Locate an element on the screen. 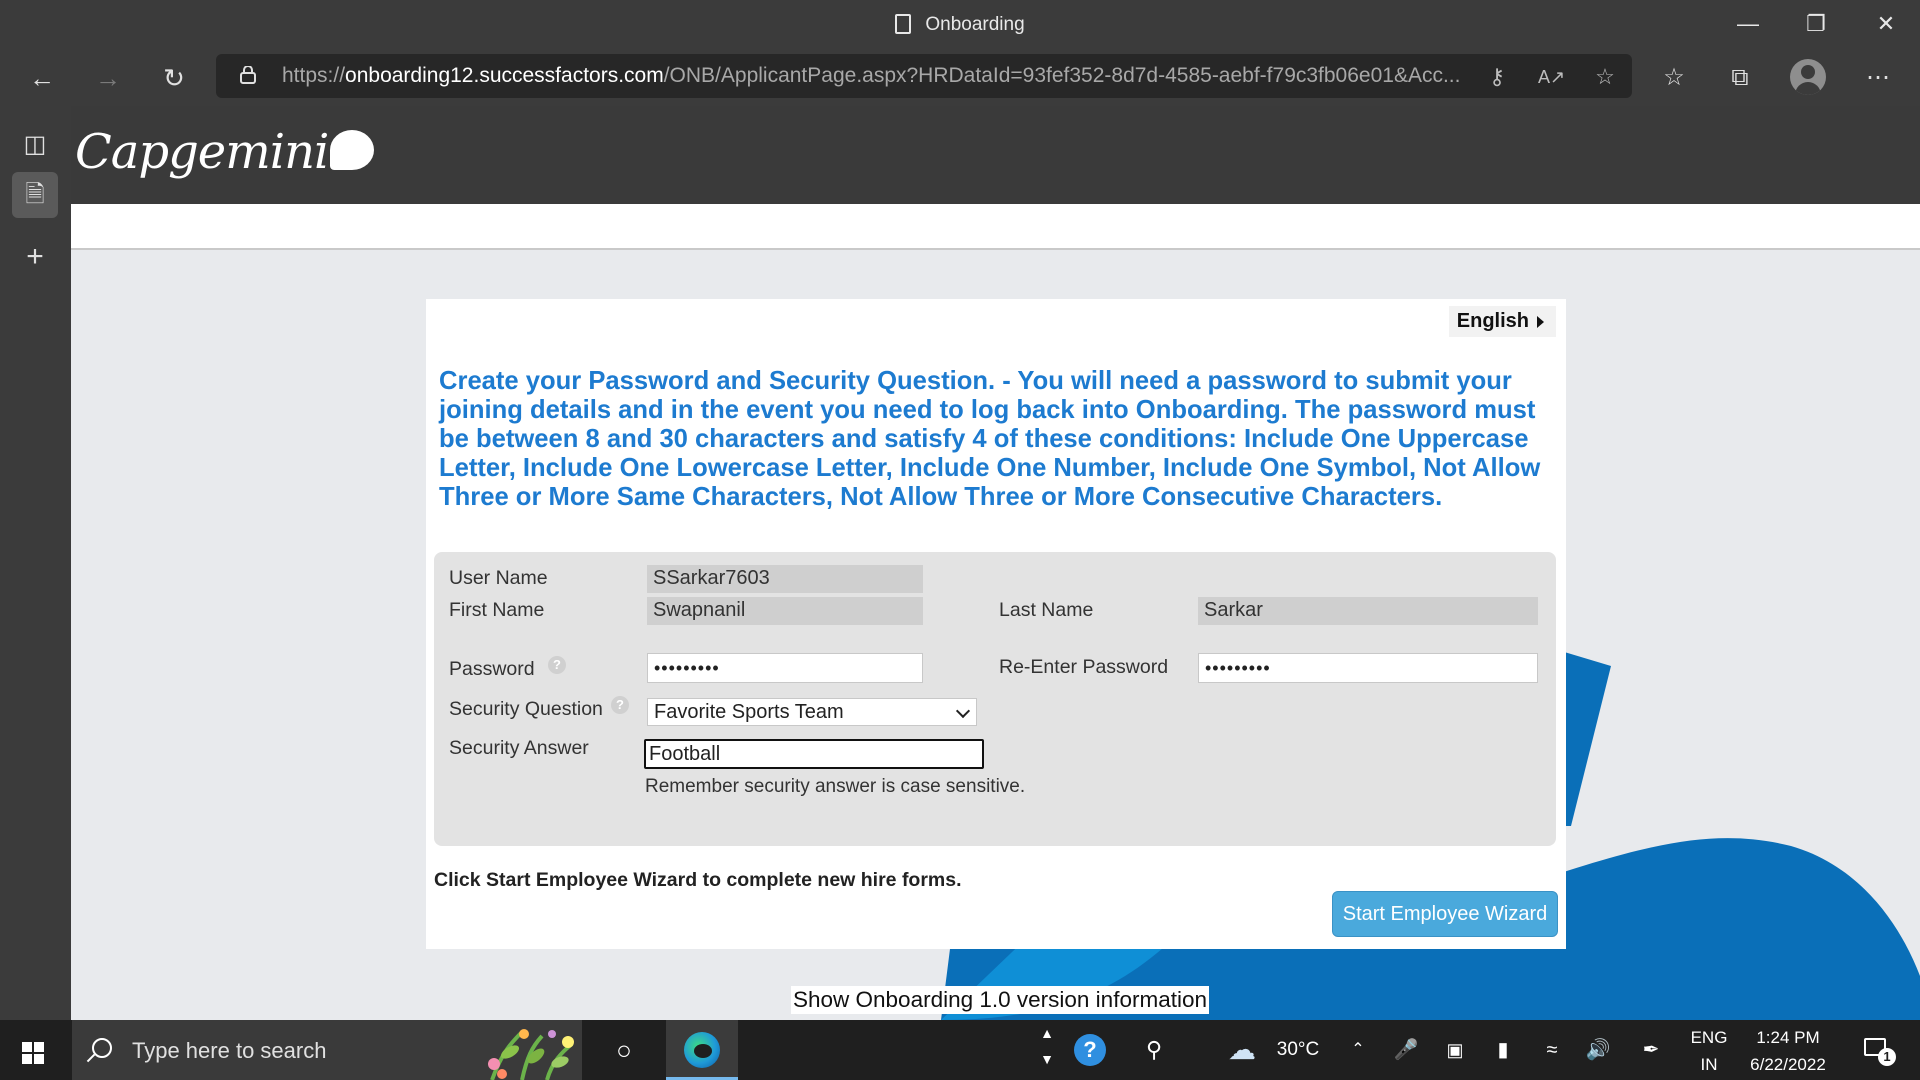  battery-icon: ▮ is located at coordinates (1503, 1050).